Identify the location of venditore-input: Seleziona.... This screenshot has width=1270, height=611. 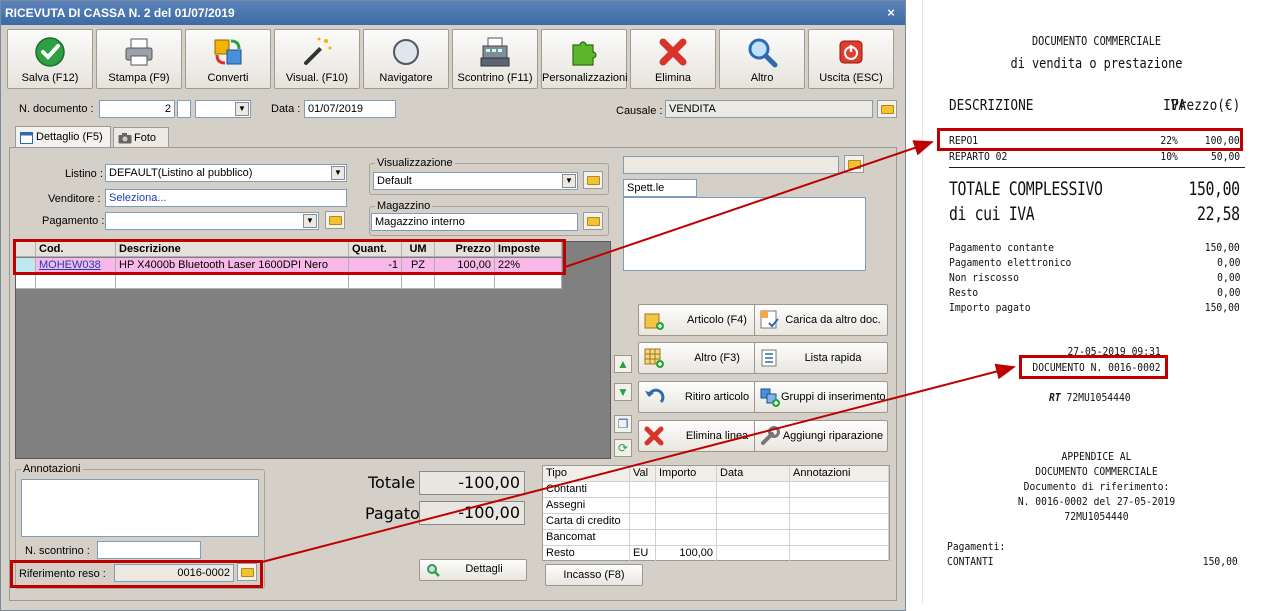
(226, 198).